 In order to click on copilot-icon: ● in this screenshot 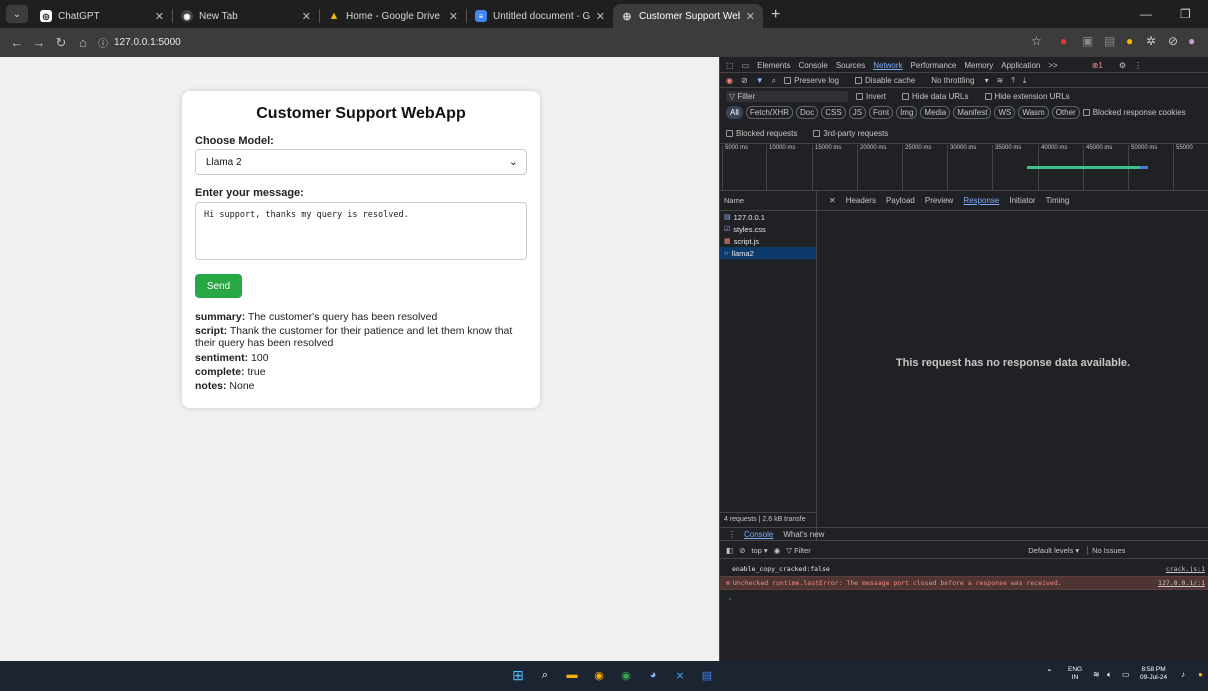, I will do `click(1200, 674)`.